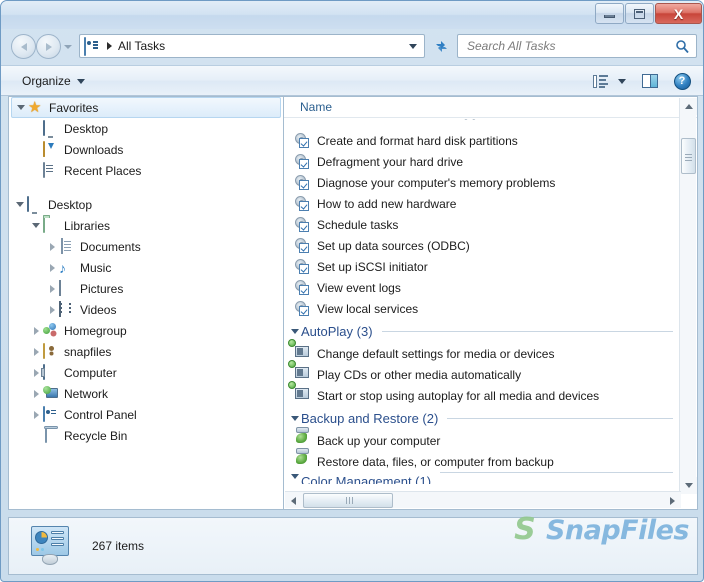  What do you see at coordinates (570, 46) in the screenshot?
I see `search-input` at bounding box center [570, 46].